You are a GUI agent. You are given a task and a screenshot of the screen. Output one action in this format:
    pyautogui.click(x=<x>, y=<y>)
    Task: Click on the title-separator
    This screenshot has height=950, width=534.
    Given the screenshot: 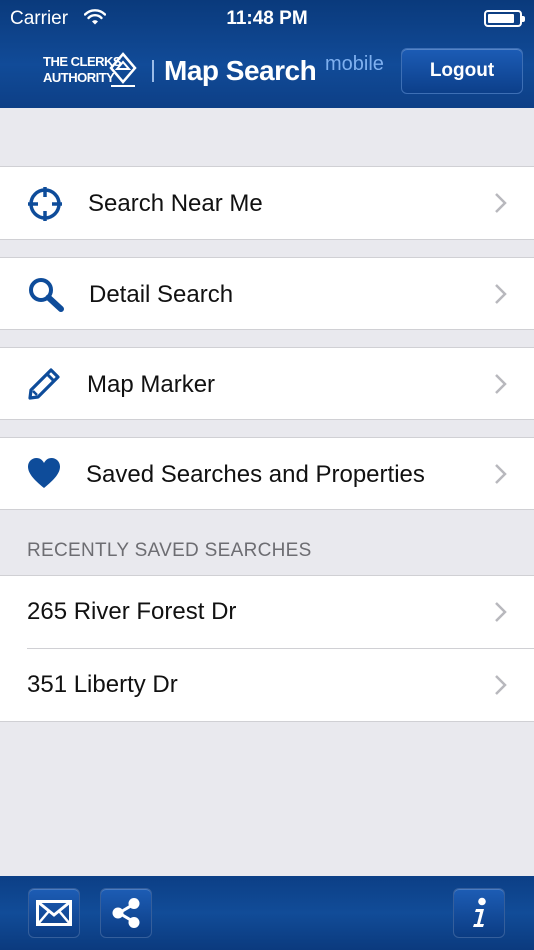 What is the action you would take?
    pyautogui.click(x=153, y=71)
    